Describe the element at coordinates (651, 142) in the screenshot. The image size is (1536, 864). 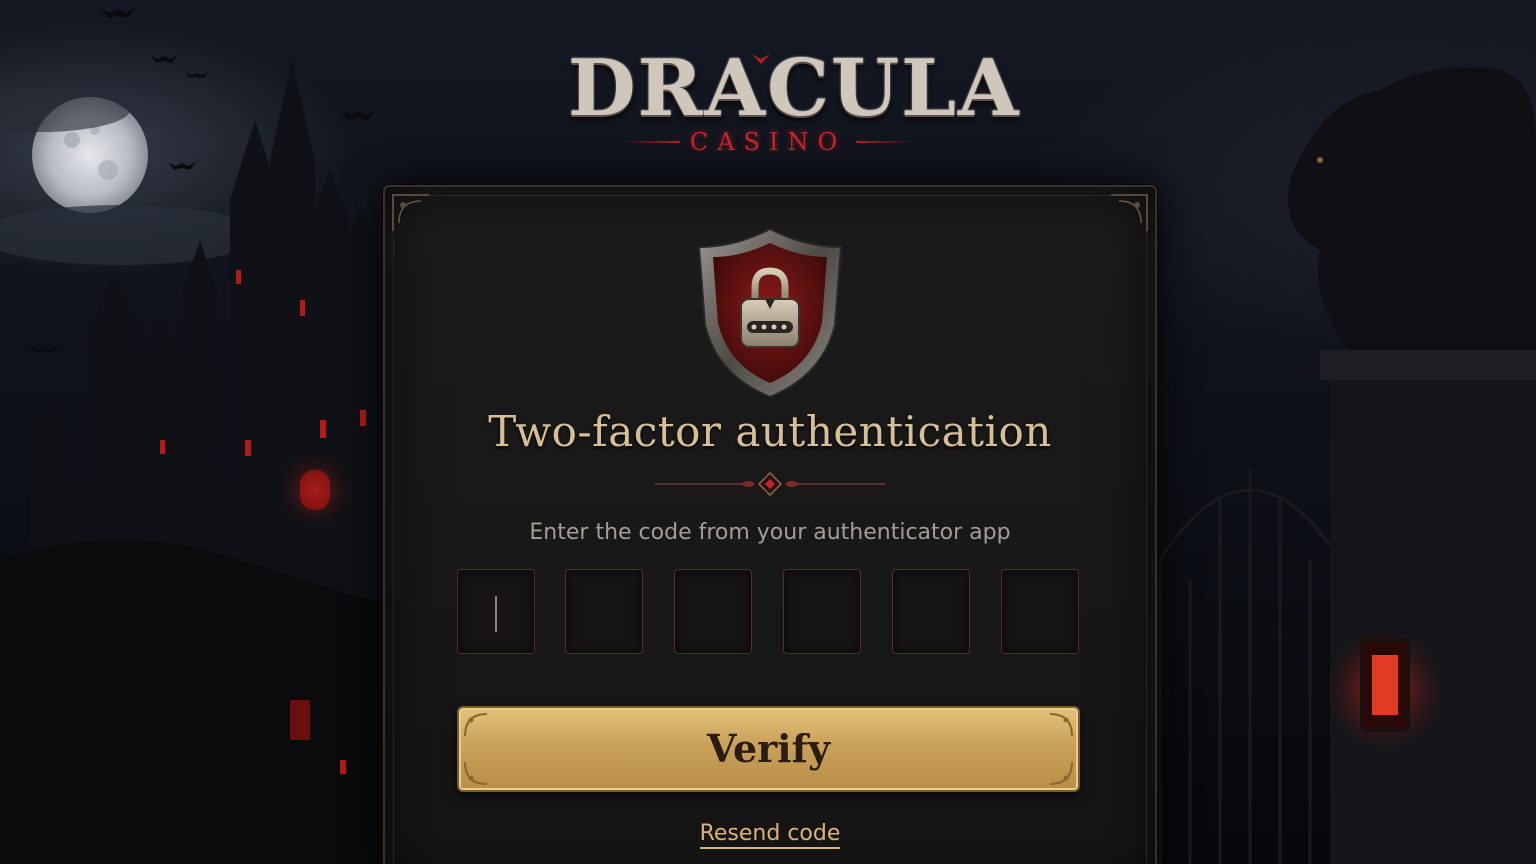
I see `logo-line-left` at that location.